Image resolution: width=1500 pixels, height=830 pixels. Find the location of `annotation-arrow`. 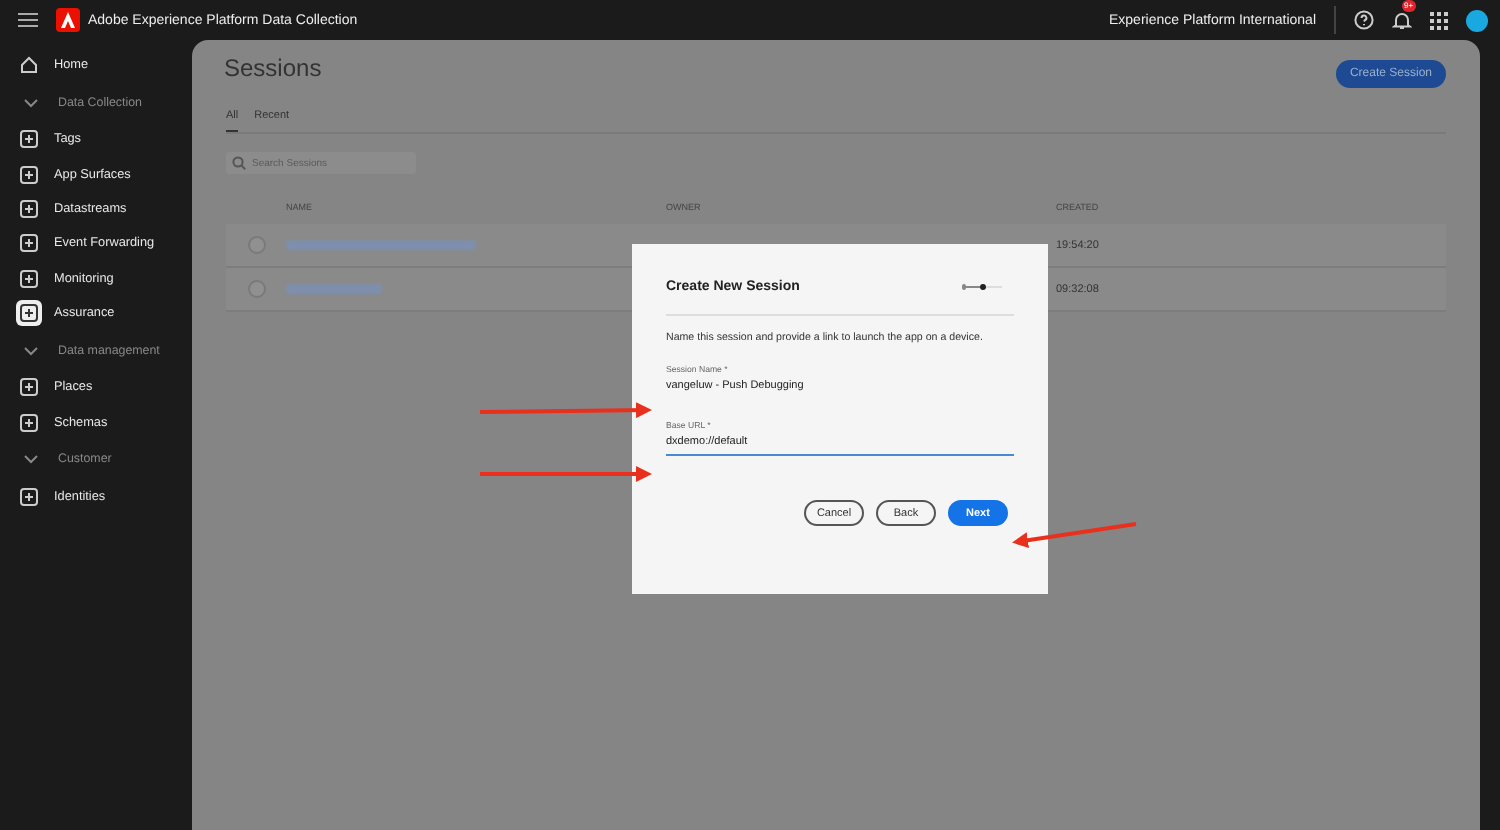

annotation-arrow is located at coordinates (1074, 535).